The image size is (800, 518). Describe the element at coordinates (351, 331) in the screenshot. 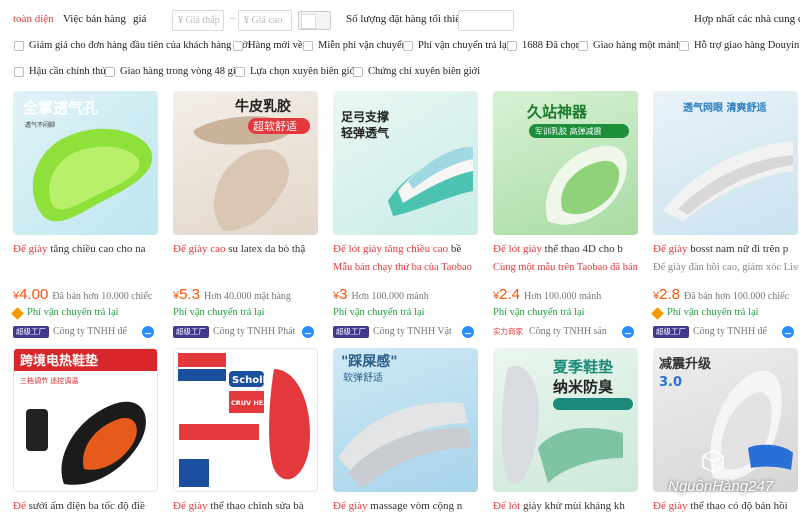

I see `factory-badge: 超级工厂` at that location.